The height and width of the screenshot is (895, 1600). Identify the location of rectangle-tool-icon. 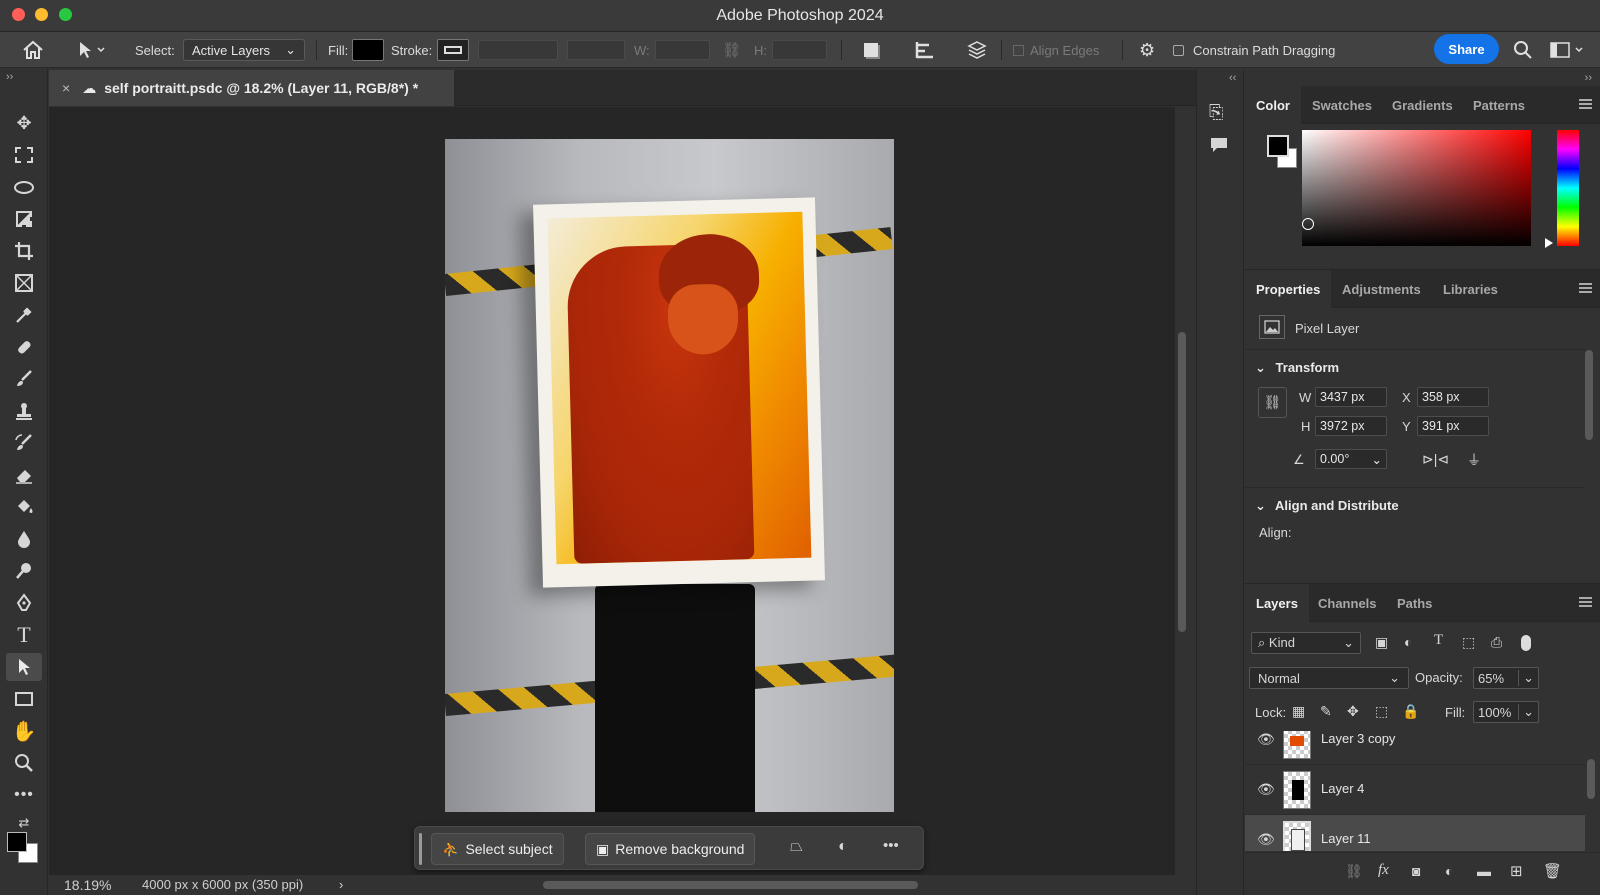
(24, 699).